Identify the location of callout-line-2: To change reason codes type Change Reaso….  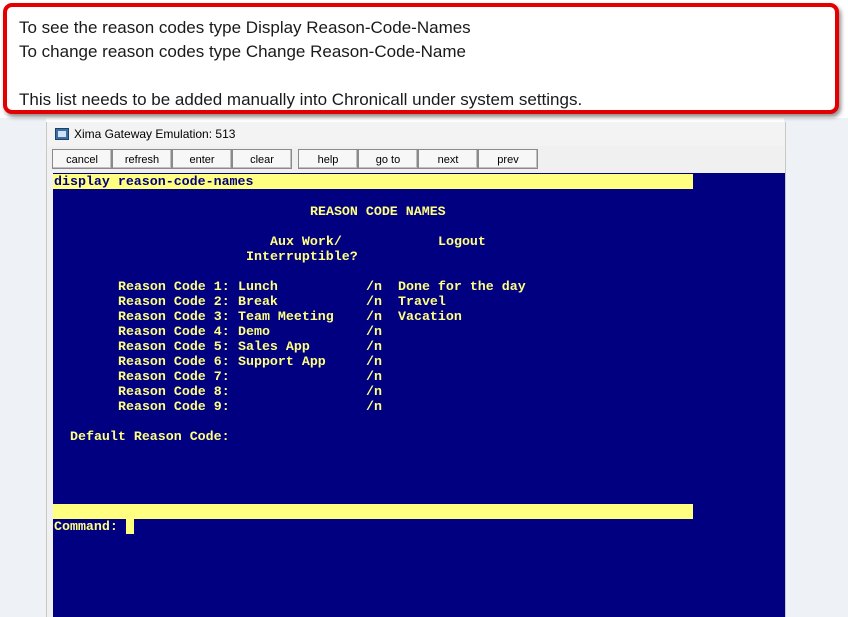
(242, 51).